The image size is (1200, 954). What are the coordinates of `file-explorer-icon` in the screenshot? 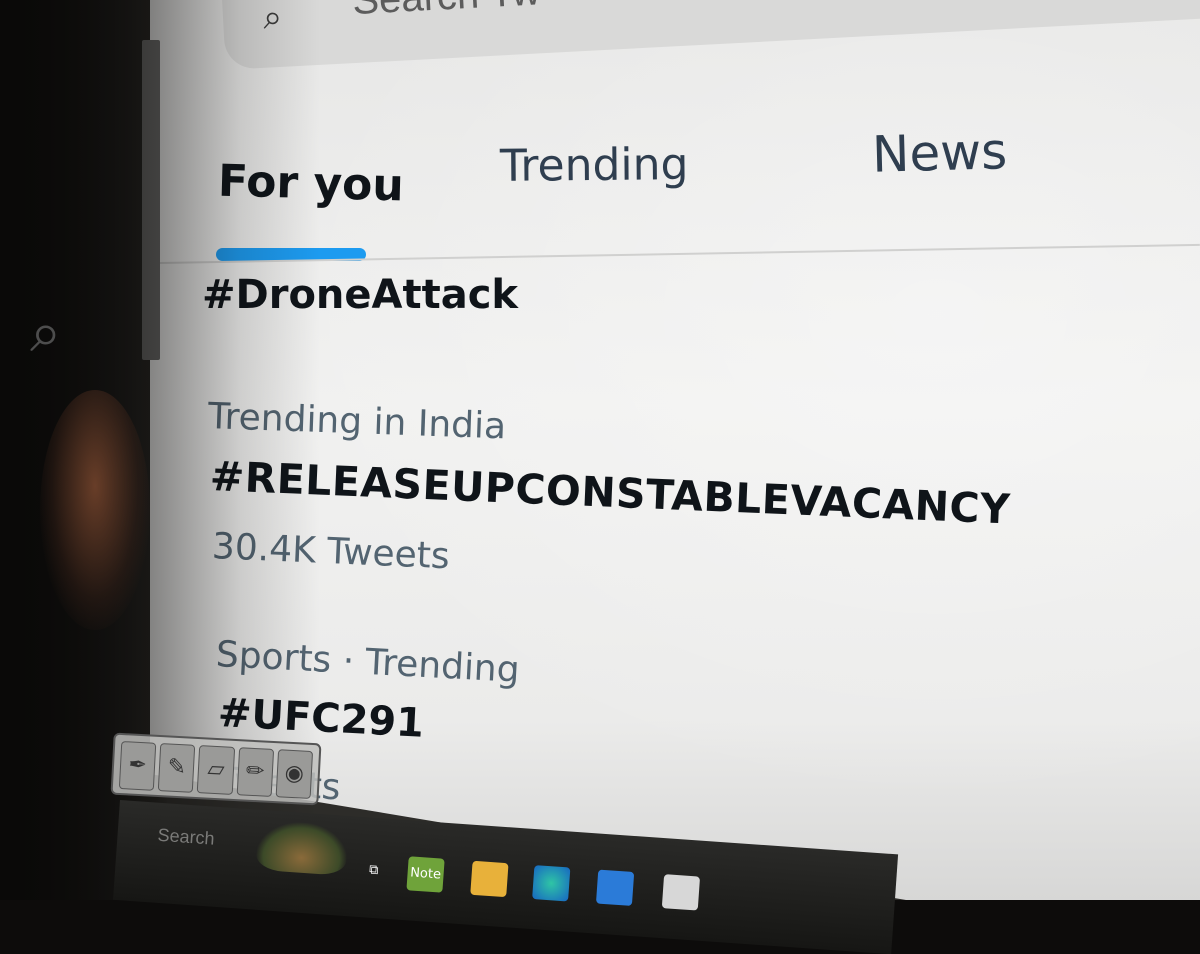 It's located at (489, 879).